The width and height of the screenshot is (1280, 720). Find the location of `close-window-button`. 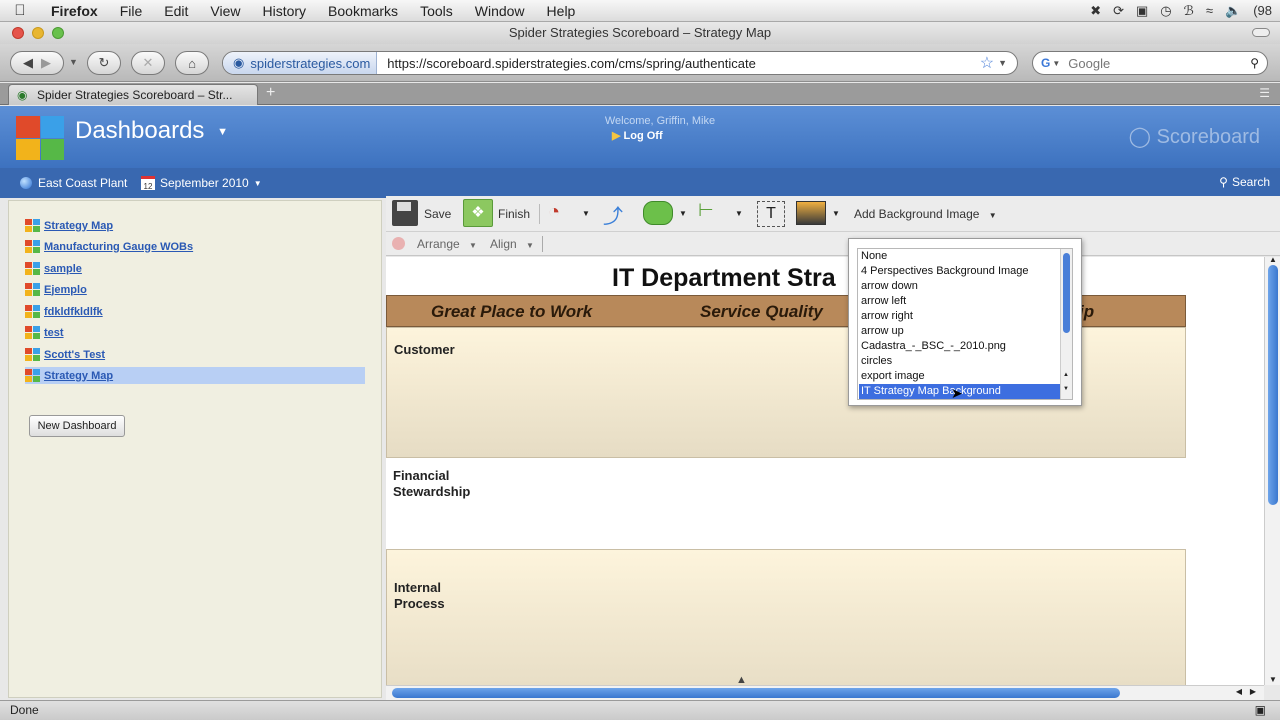

close-window-button is located at coordinates (18, 33).